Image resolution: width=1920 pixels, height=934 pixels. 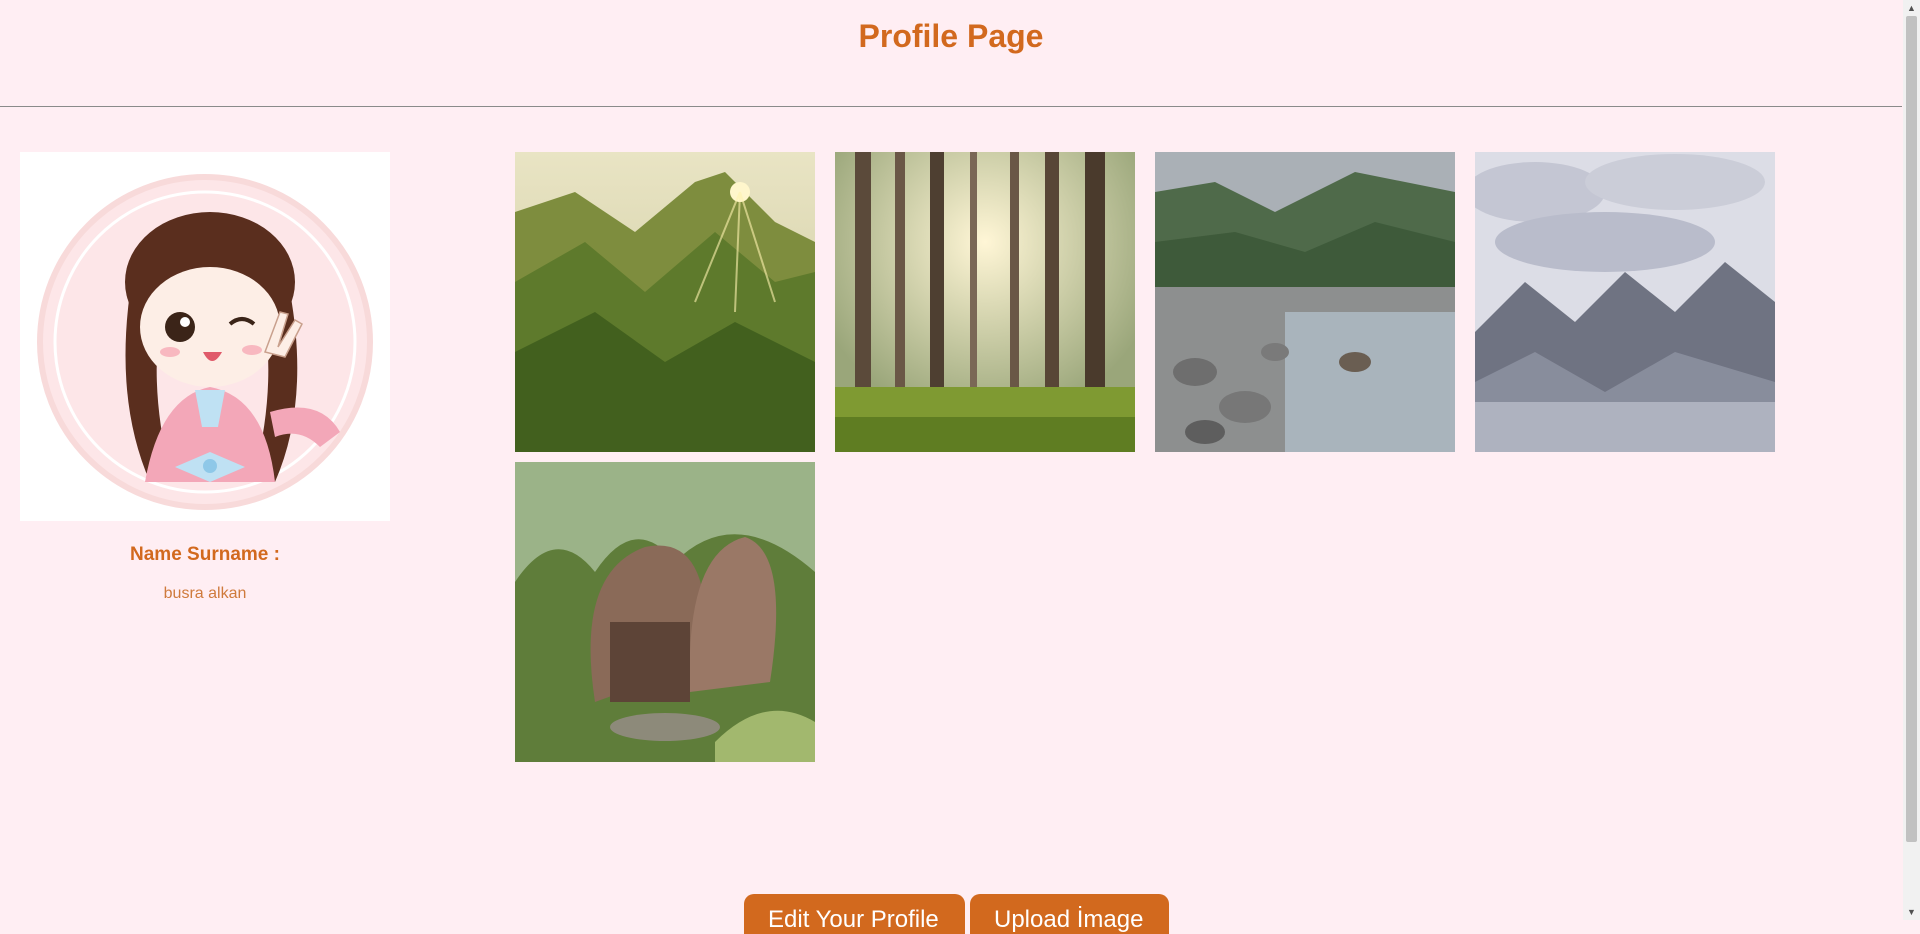 I want to click on upload-image-button: Upload İmage, so click(x=1069, y=914).